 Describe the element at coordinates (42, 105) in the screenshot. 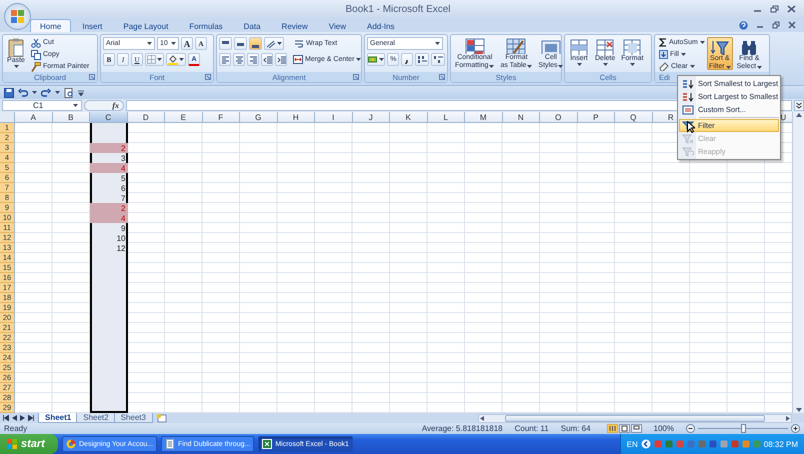

I see `name-box: C1` at that location.